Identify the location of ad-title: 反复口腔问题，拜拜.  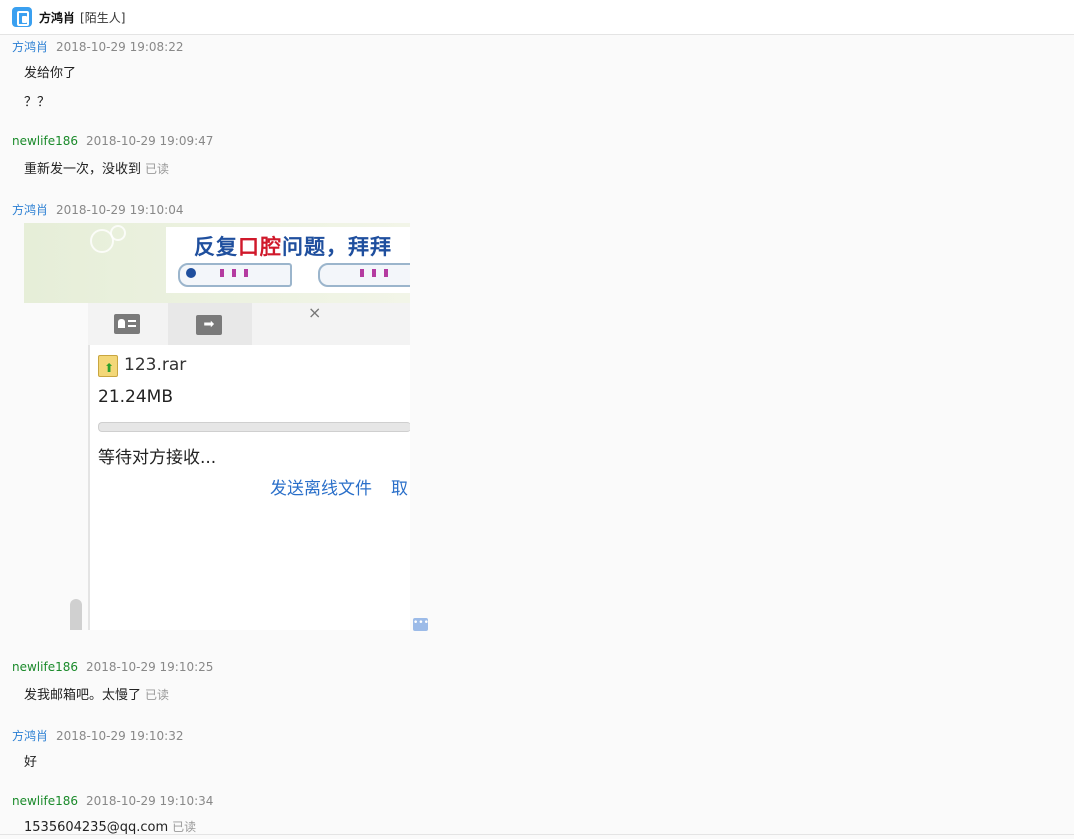
(293, 247).